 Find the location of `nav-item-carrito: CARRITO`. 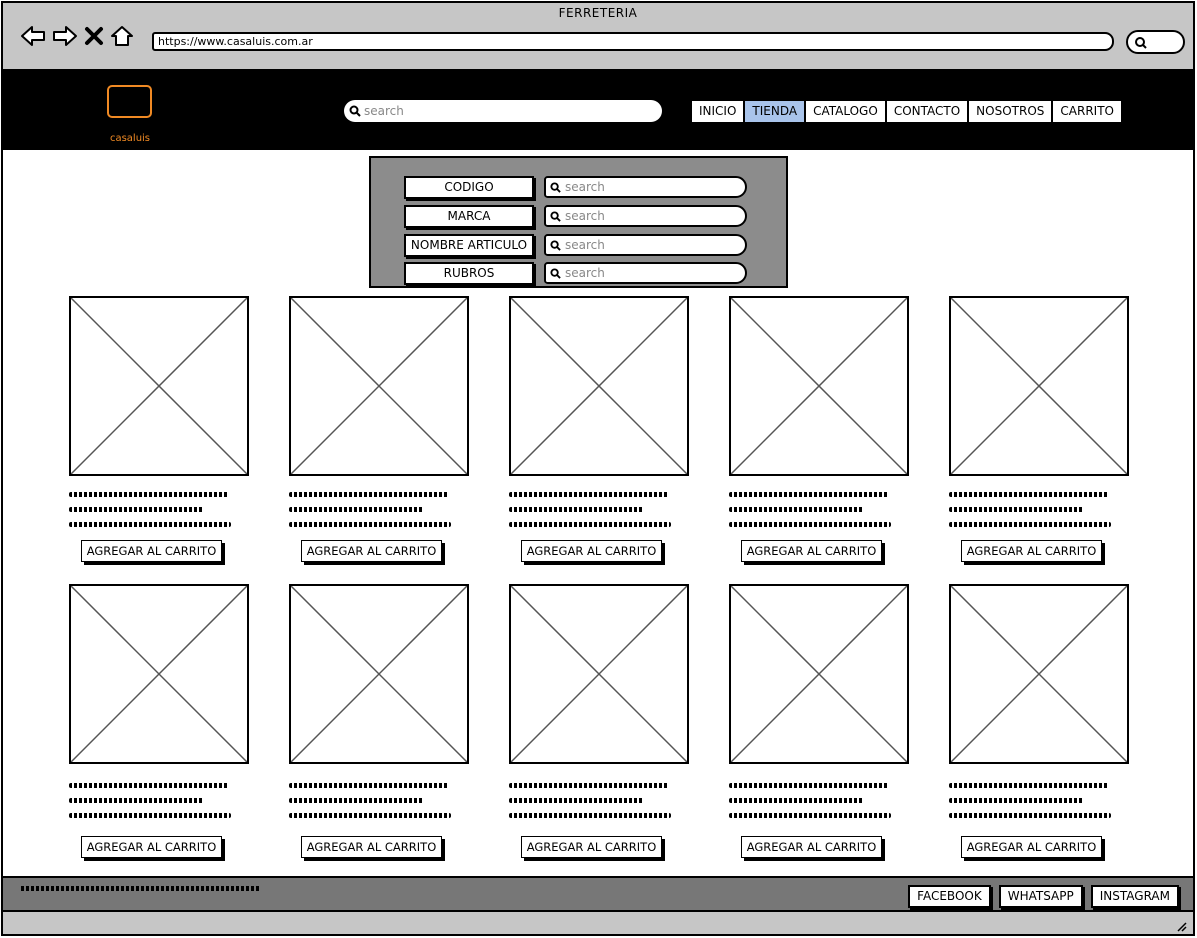

nav-item-carrito: CARRITO is located at coordinates (1087, 111).